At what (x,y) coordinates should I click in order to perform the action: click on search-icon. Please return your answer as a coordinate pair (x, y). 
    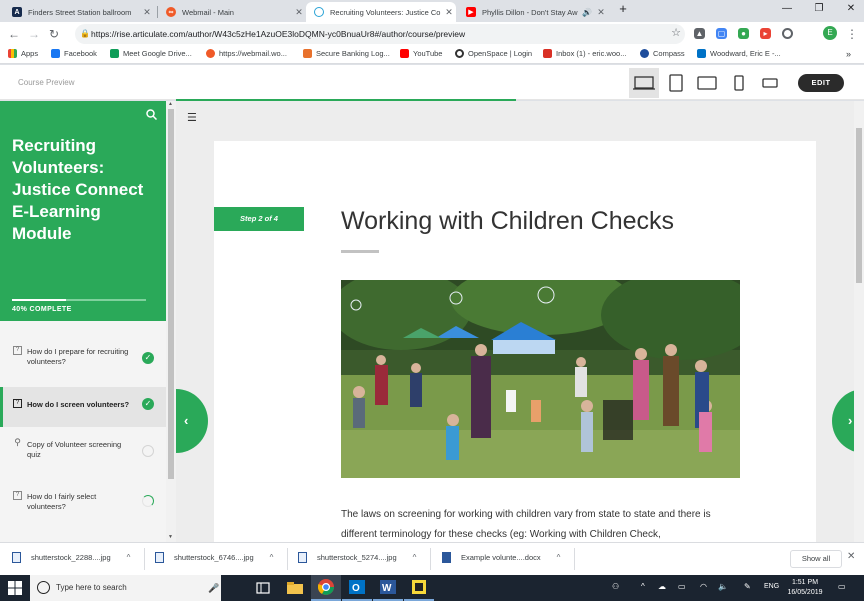
    Looking at the image, I should click on (151, 114).